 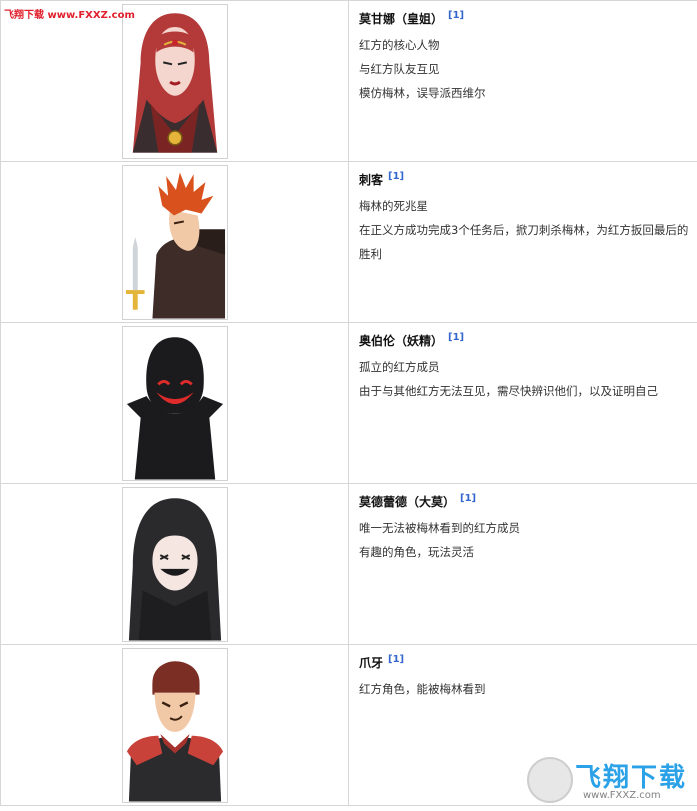 I want to click on red-armored-minion-portrait, so click(x=175, y=725).